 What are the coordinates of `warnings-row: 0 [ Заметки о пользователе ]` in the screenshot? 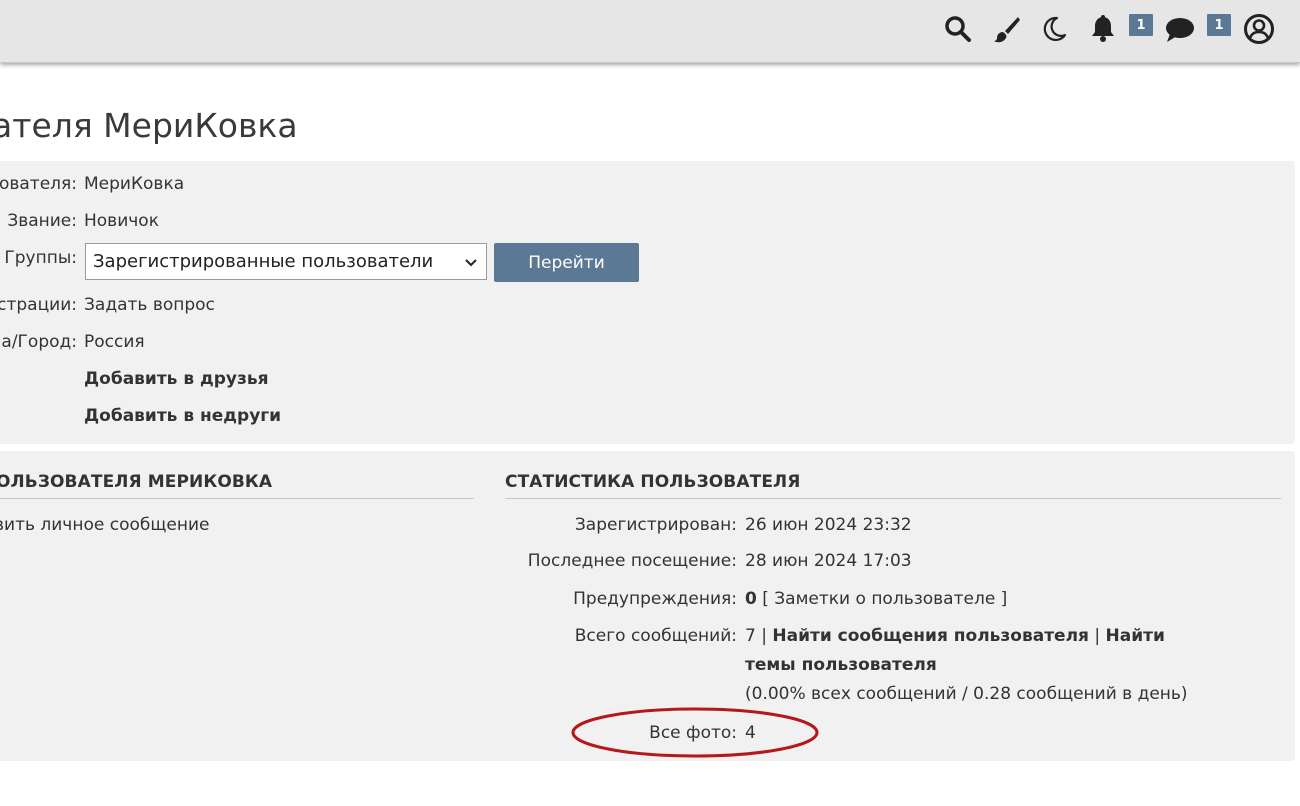 It's located at (876, 599).